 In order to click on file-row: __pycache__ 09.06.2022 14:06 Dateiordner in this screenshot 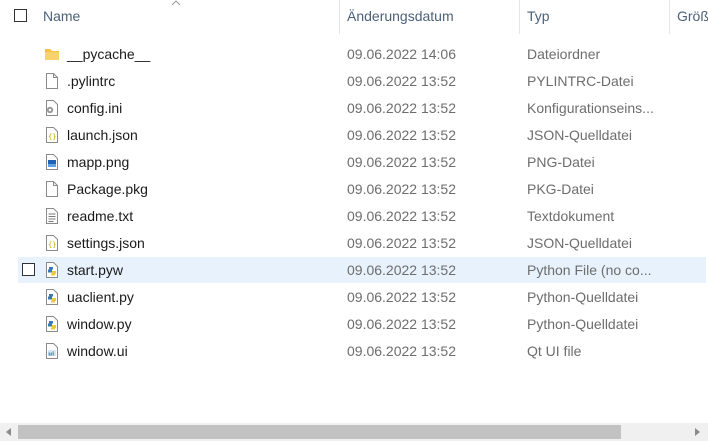, I will do `click(362, 54)`.